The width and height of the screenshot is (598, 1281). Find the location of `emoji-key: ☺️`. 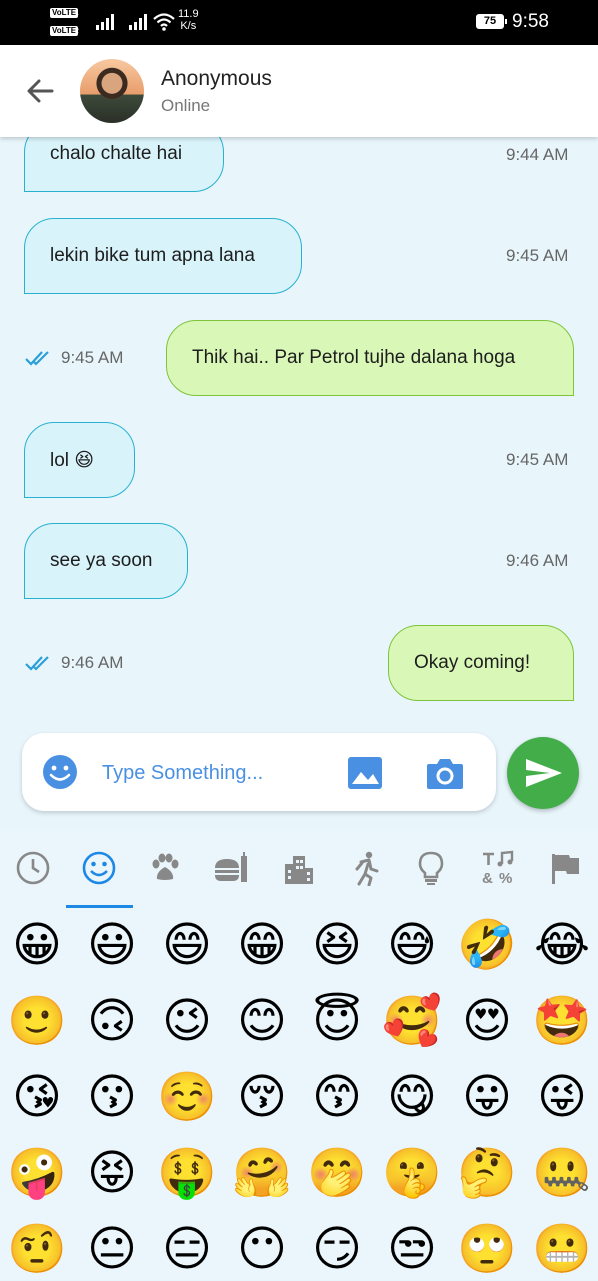

emoji-key: ☺️ is located at coordinates (187, 1098).